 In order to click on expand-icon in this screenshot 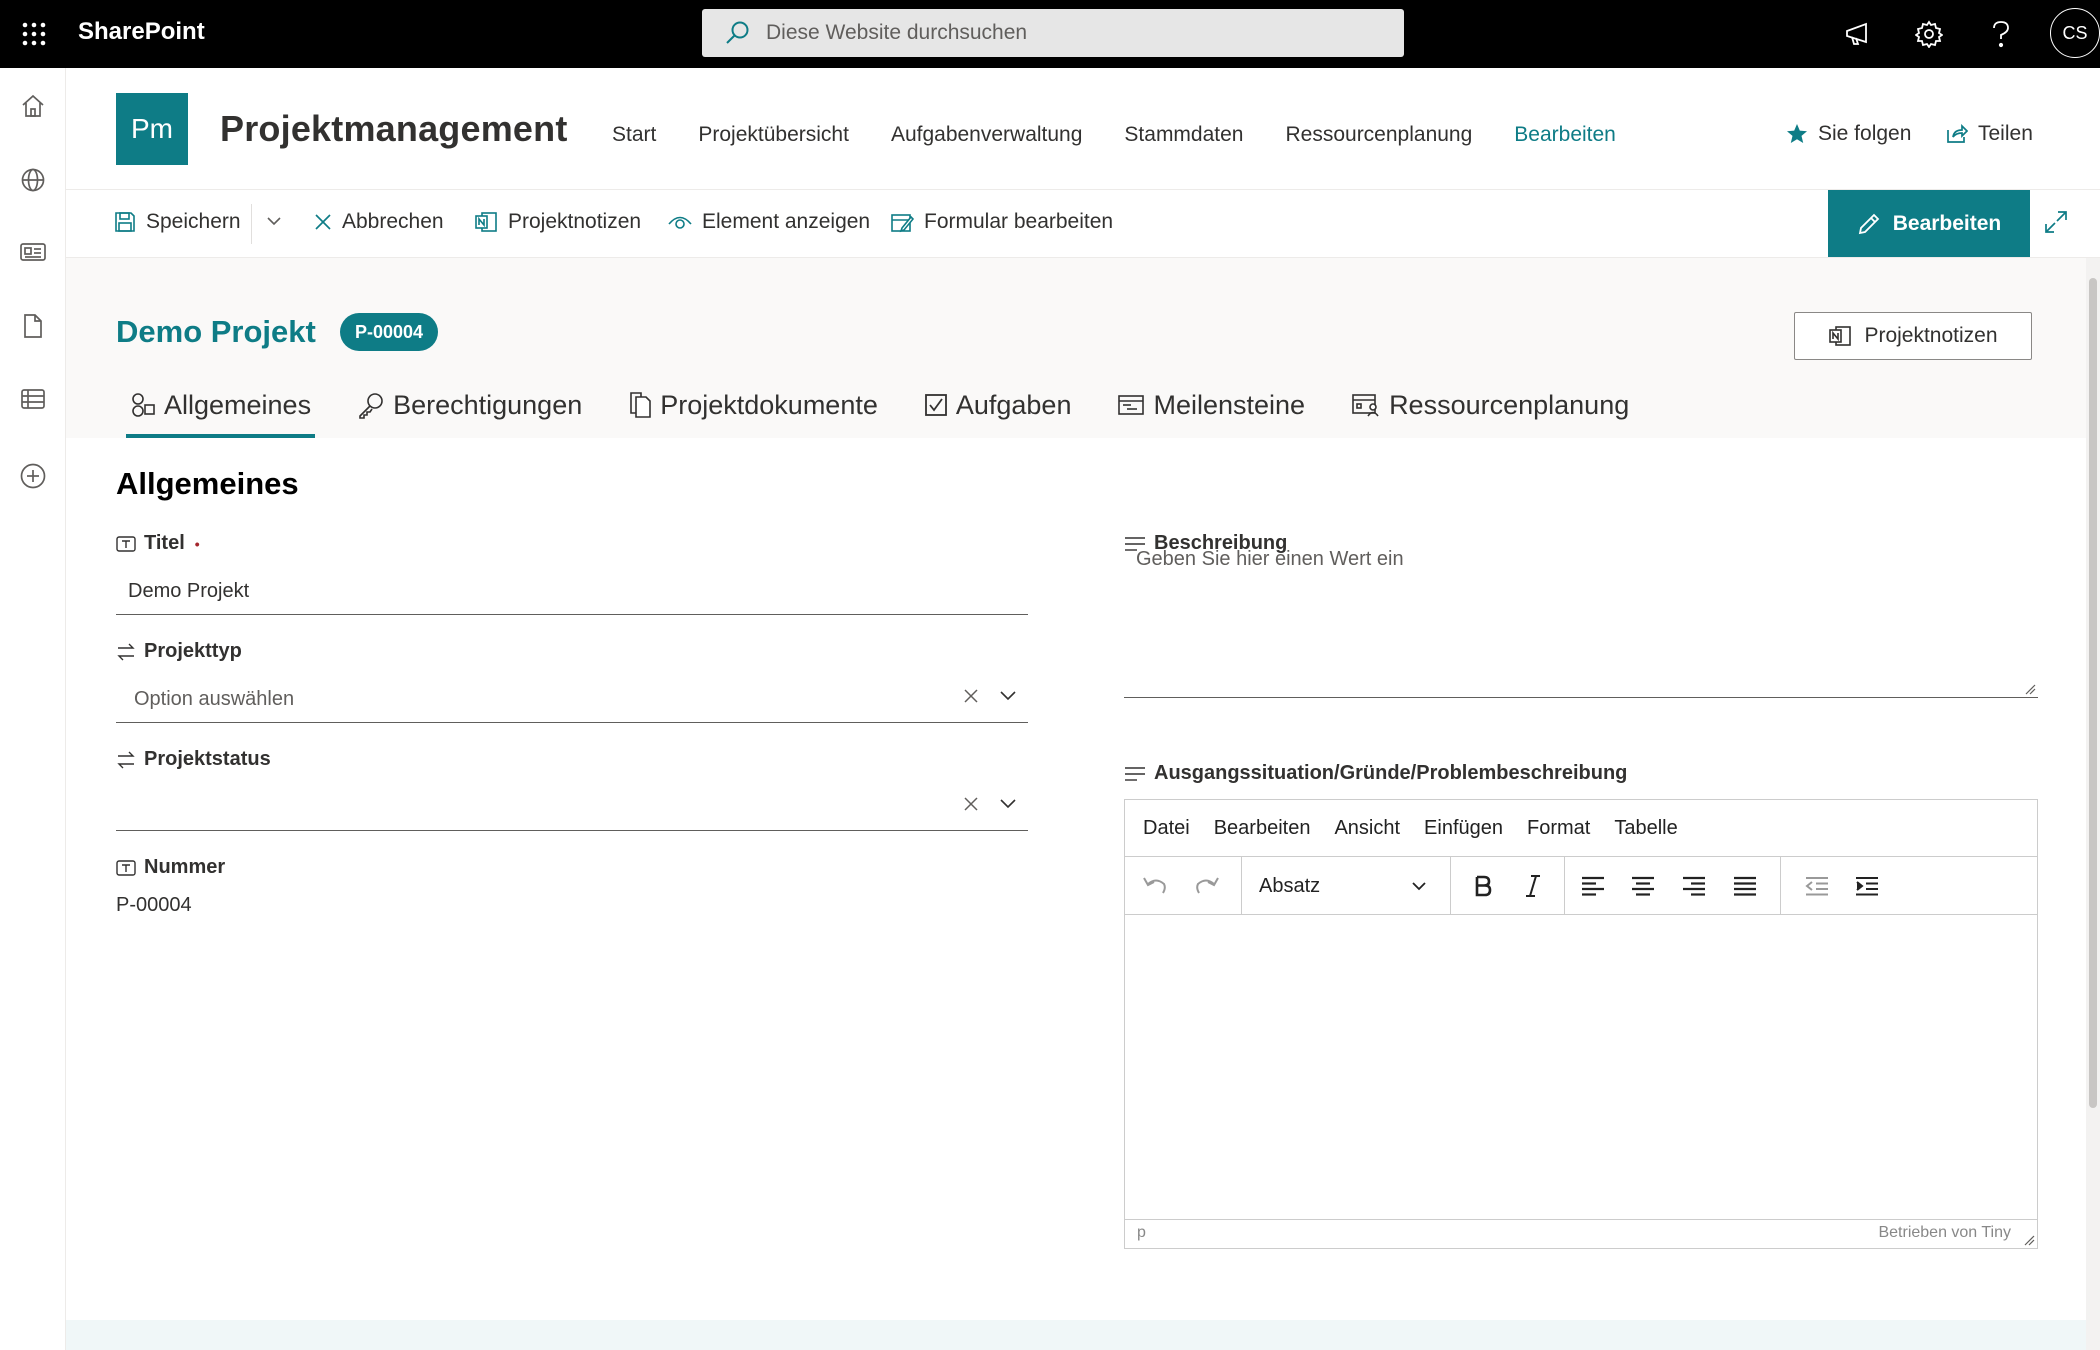, I will do `click(2056, 222)`.